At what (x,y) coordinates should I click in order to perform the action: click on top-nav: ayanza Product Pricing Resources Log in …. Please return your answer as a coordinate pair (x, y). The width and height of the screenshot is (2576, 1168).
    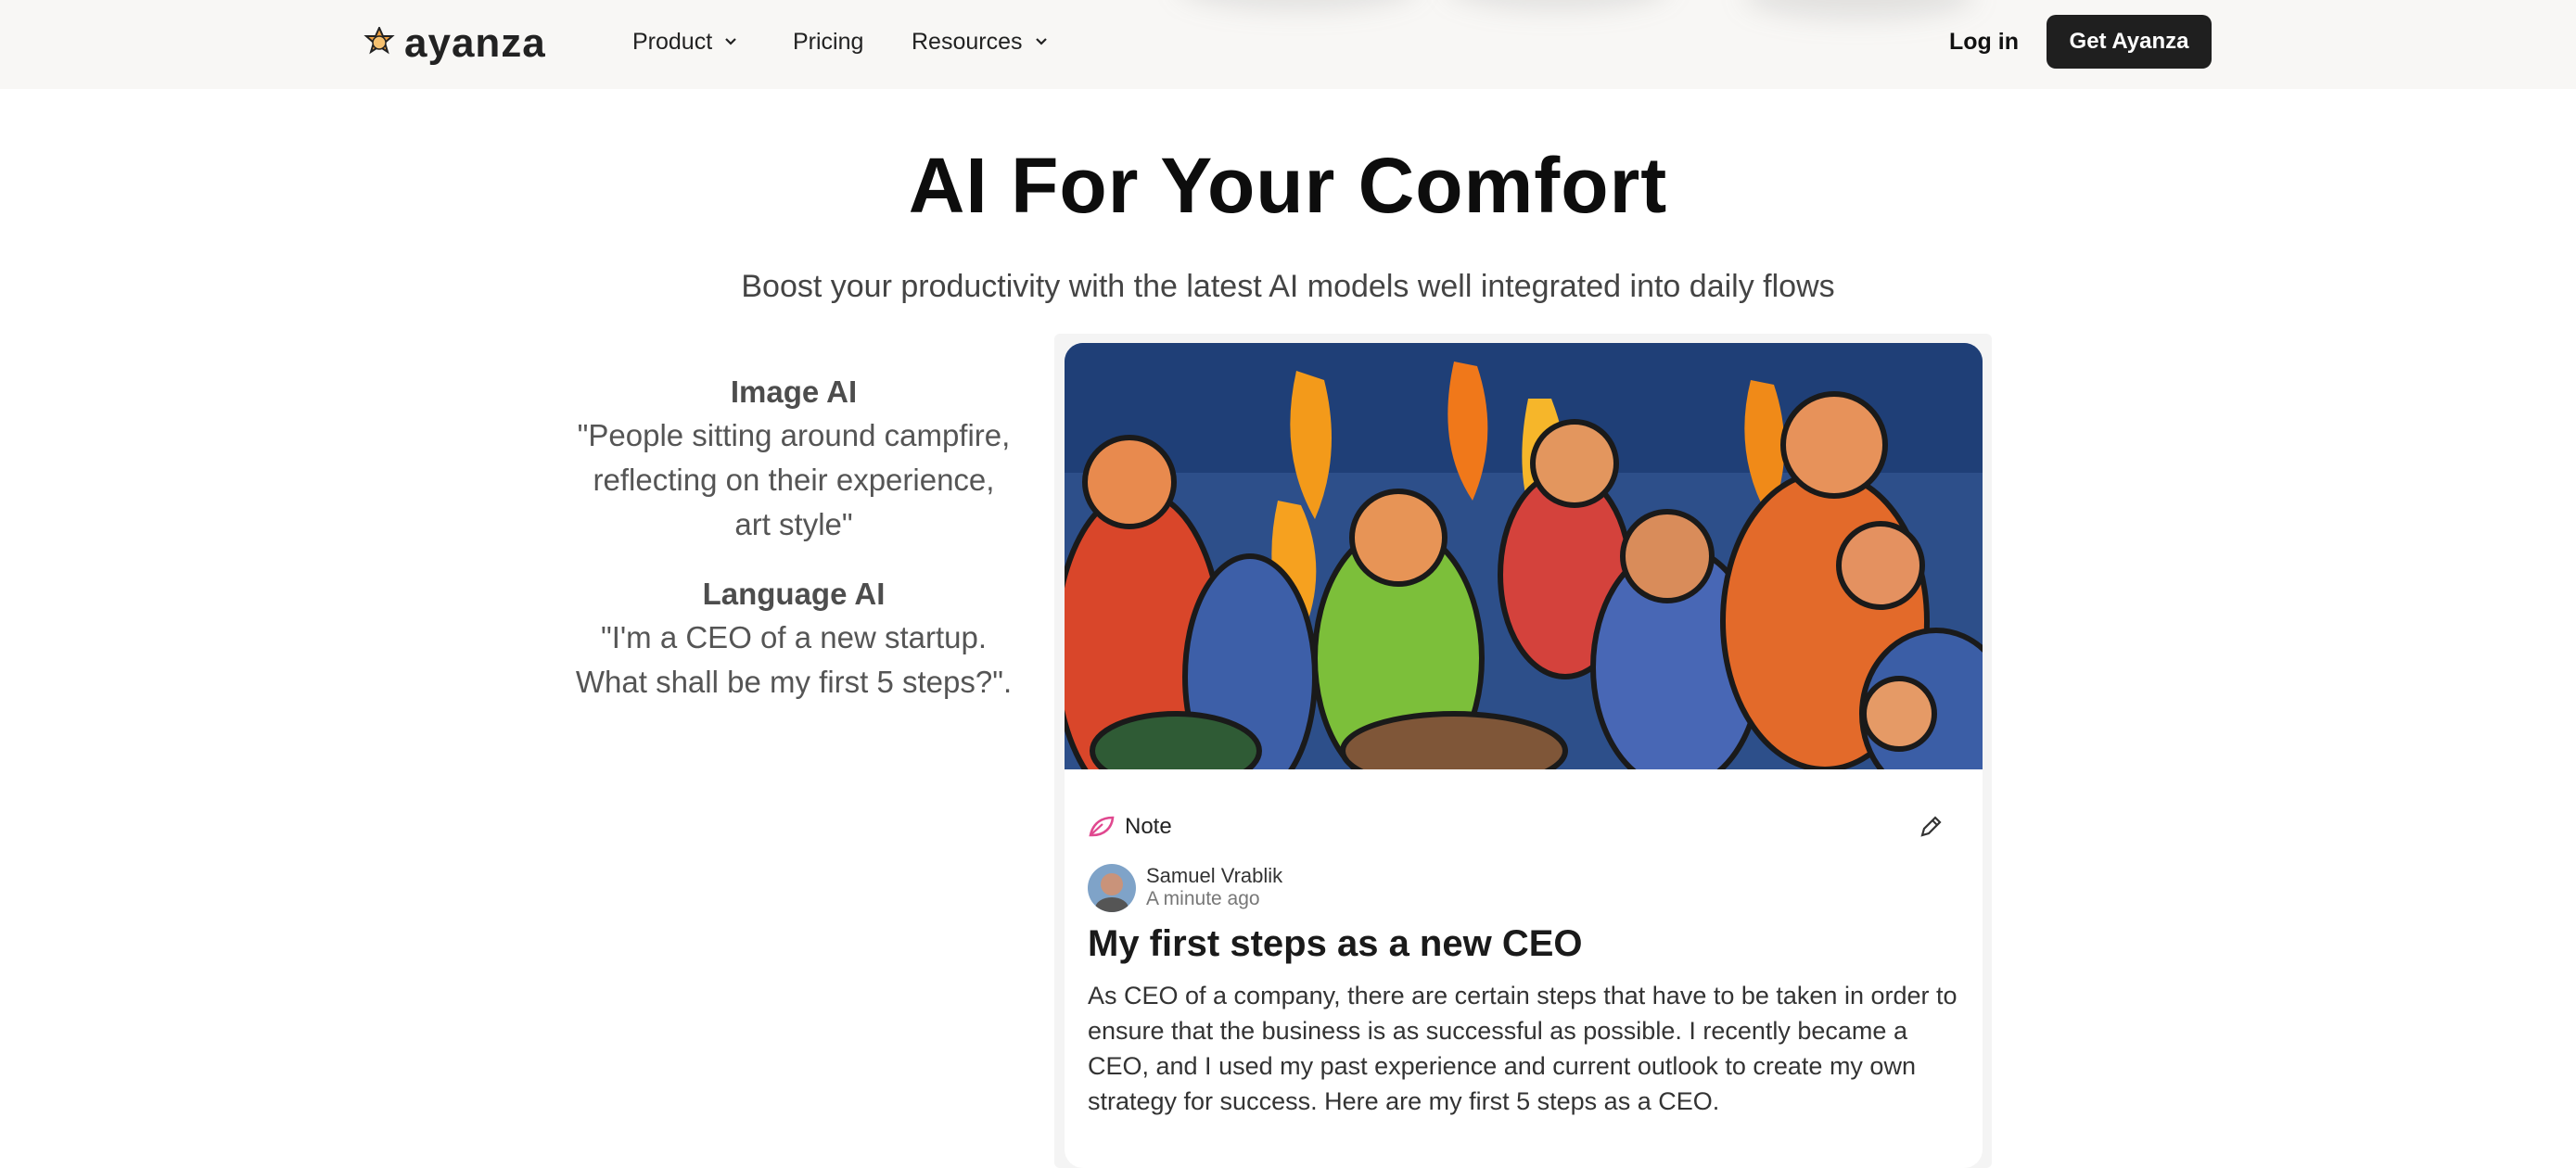
    Looking at the image, I should click on (1288, 44).